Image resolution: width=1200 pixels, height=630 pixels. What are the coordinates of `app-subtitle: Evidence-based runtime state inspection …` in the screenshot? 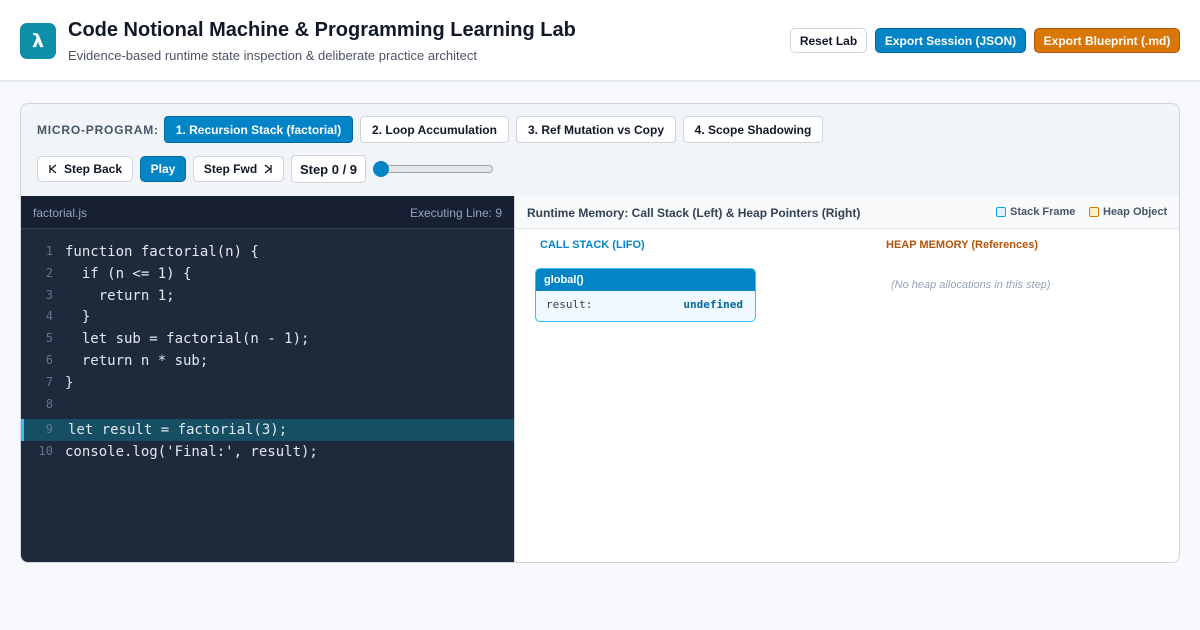 It's located at (272, 55).